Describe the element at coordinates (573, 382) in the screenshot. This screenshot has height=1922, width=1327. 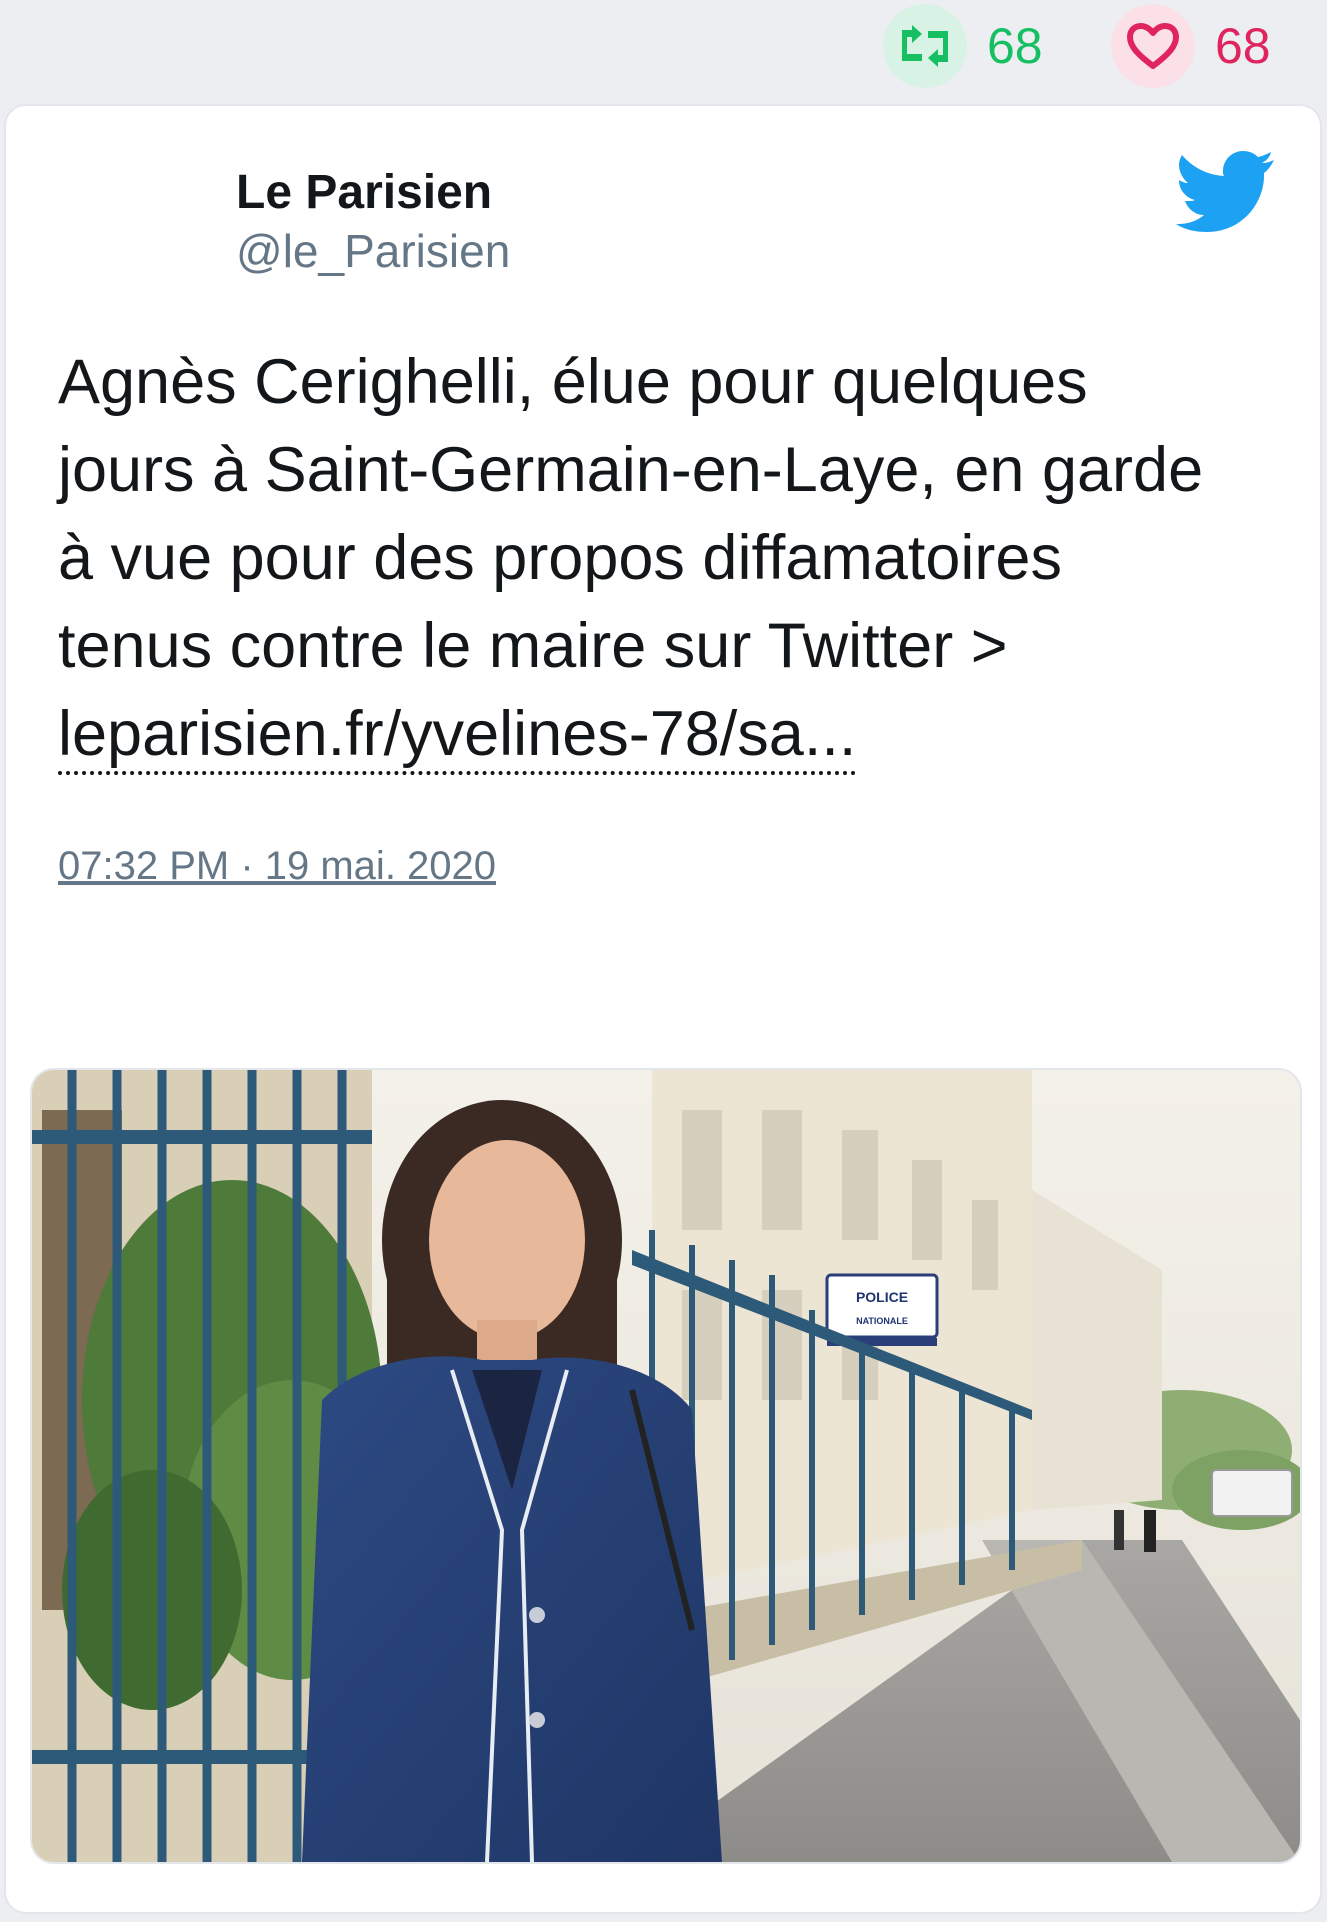
I see `tweet-text-line: Agnès Cerighelli, élue pour quelques` at that location.